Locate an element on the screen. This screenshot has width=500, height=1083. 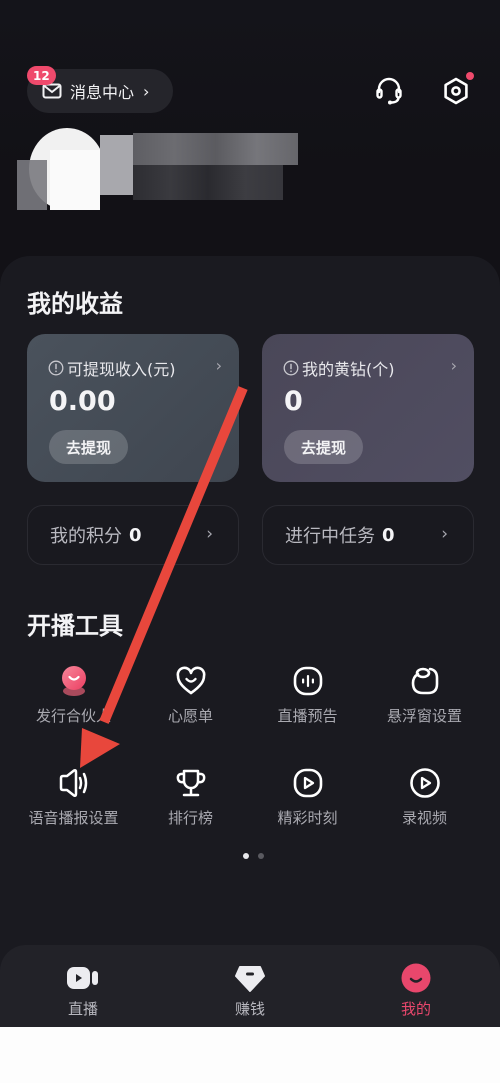
tool-wishlist: 心愿单 is located at coordinates (190, 704).